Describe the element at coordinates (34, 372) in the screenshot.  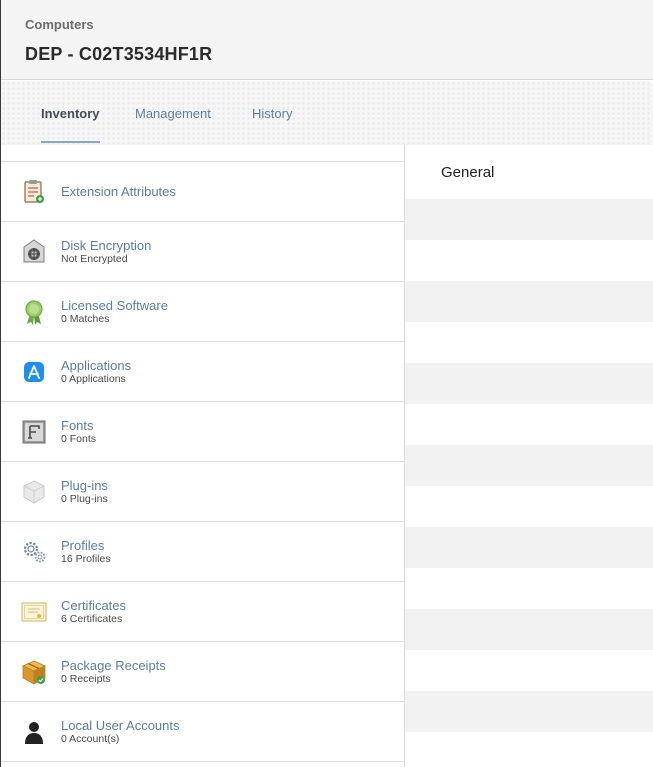
I see `app-store-icon` at that location.